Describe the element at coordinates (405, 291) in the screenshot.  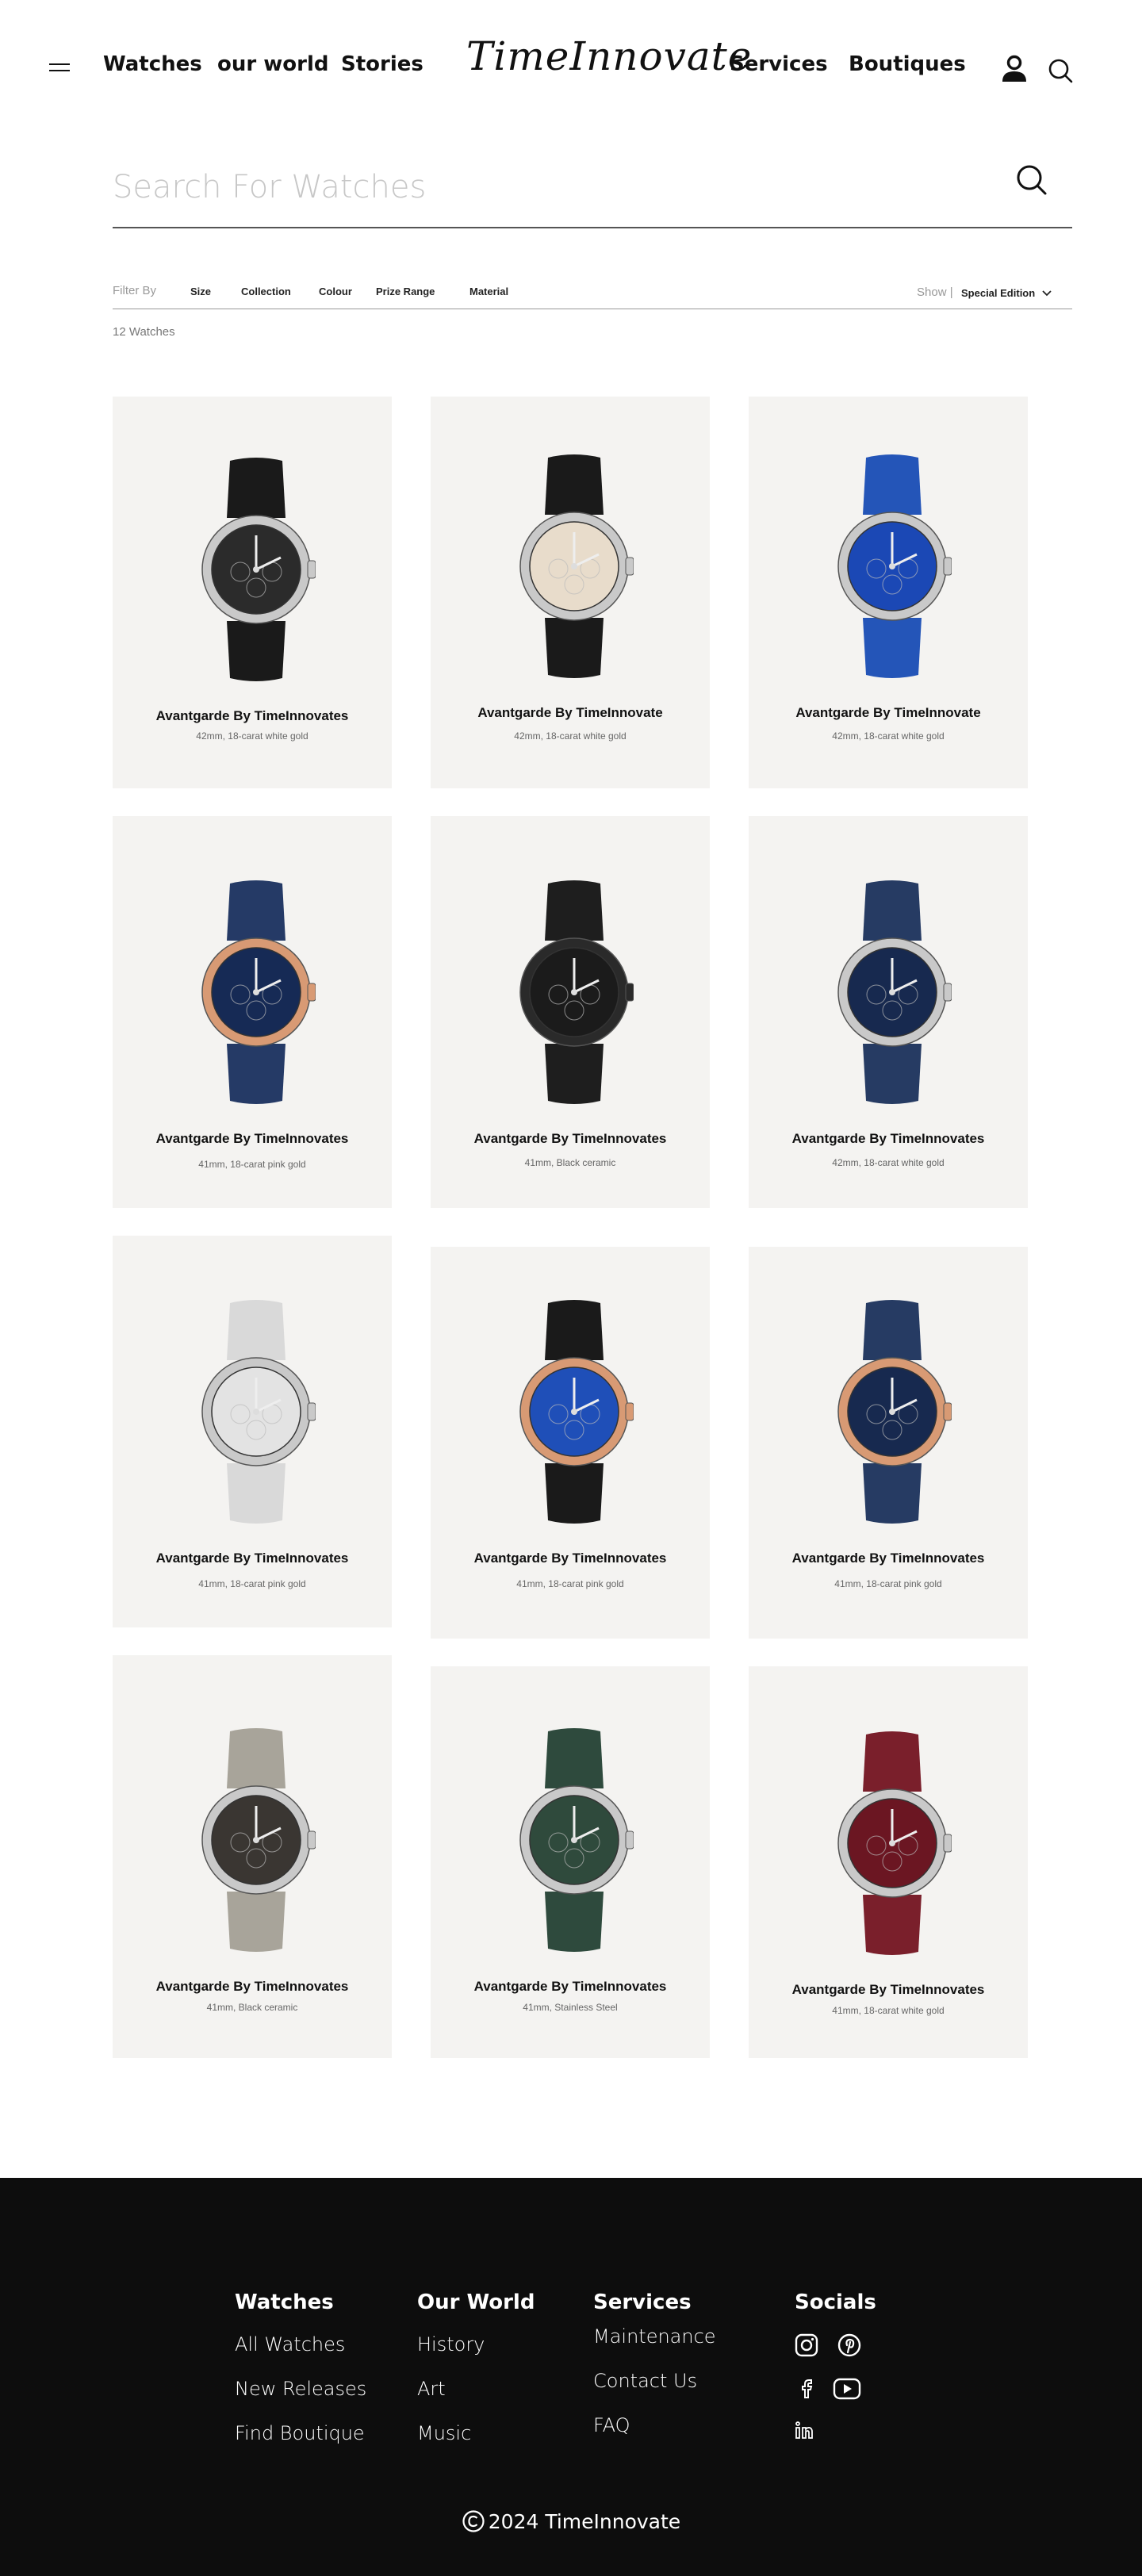
I see `filter-prize-range: Prize Range` at that location.